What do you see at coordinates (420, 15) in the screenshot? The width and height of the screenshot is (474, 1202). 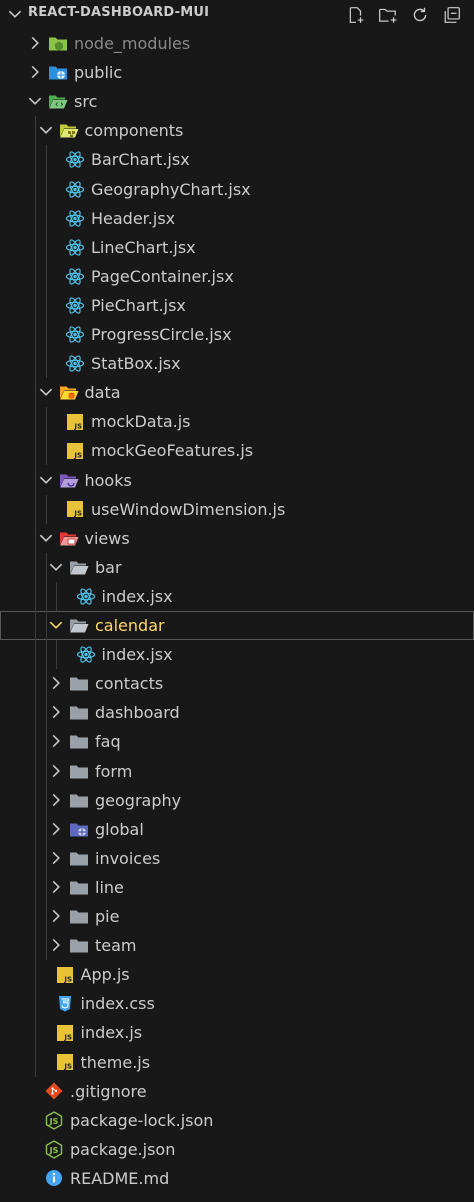 I see `refresh-icon` at bounding box center [420, 15].